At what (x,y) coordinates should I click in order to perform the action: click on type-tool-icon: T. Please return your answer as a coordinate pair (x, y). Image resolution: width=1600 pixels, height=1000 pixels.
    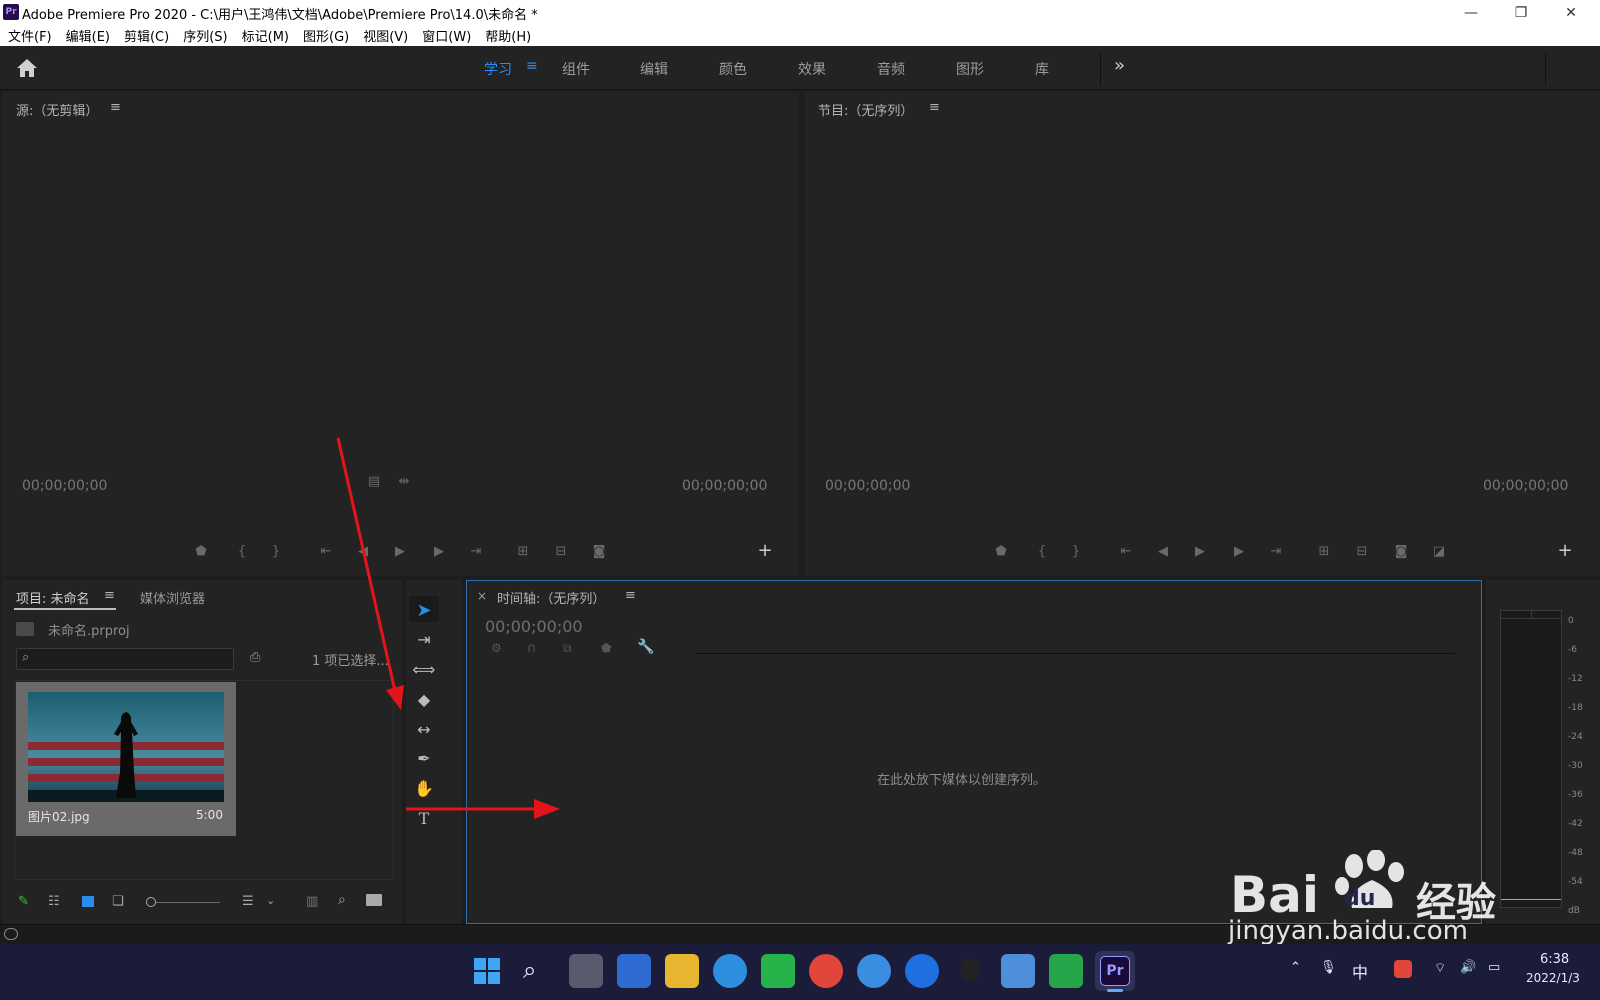
    Looking at the image, I should click on (424, 819).